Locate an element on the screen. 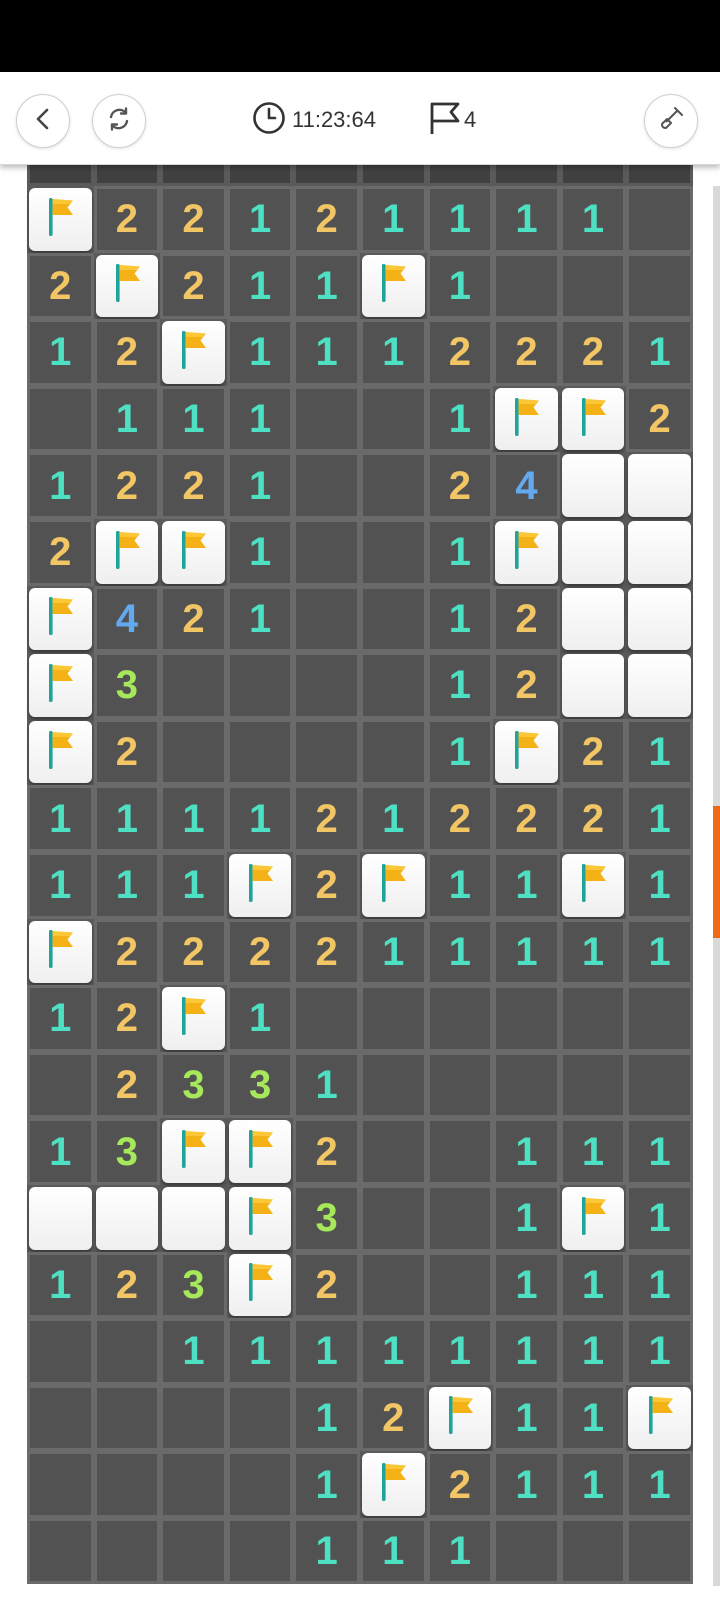 The image size is (720, 1605). refresh-icon is located at coordinates (119, 121).